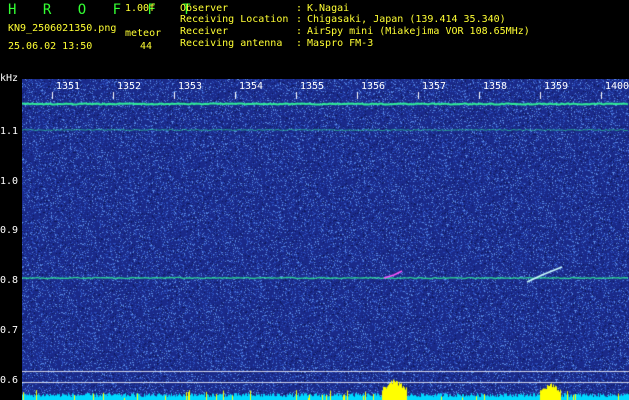  Describe the element at coordinates (617, 86) in the screenshot. I see `x-tick-label: 1400` at that location.